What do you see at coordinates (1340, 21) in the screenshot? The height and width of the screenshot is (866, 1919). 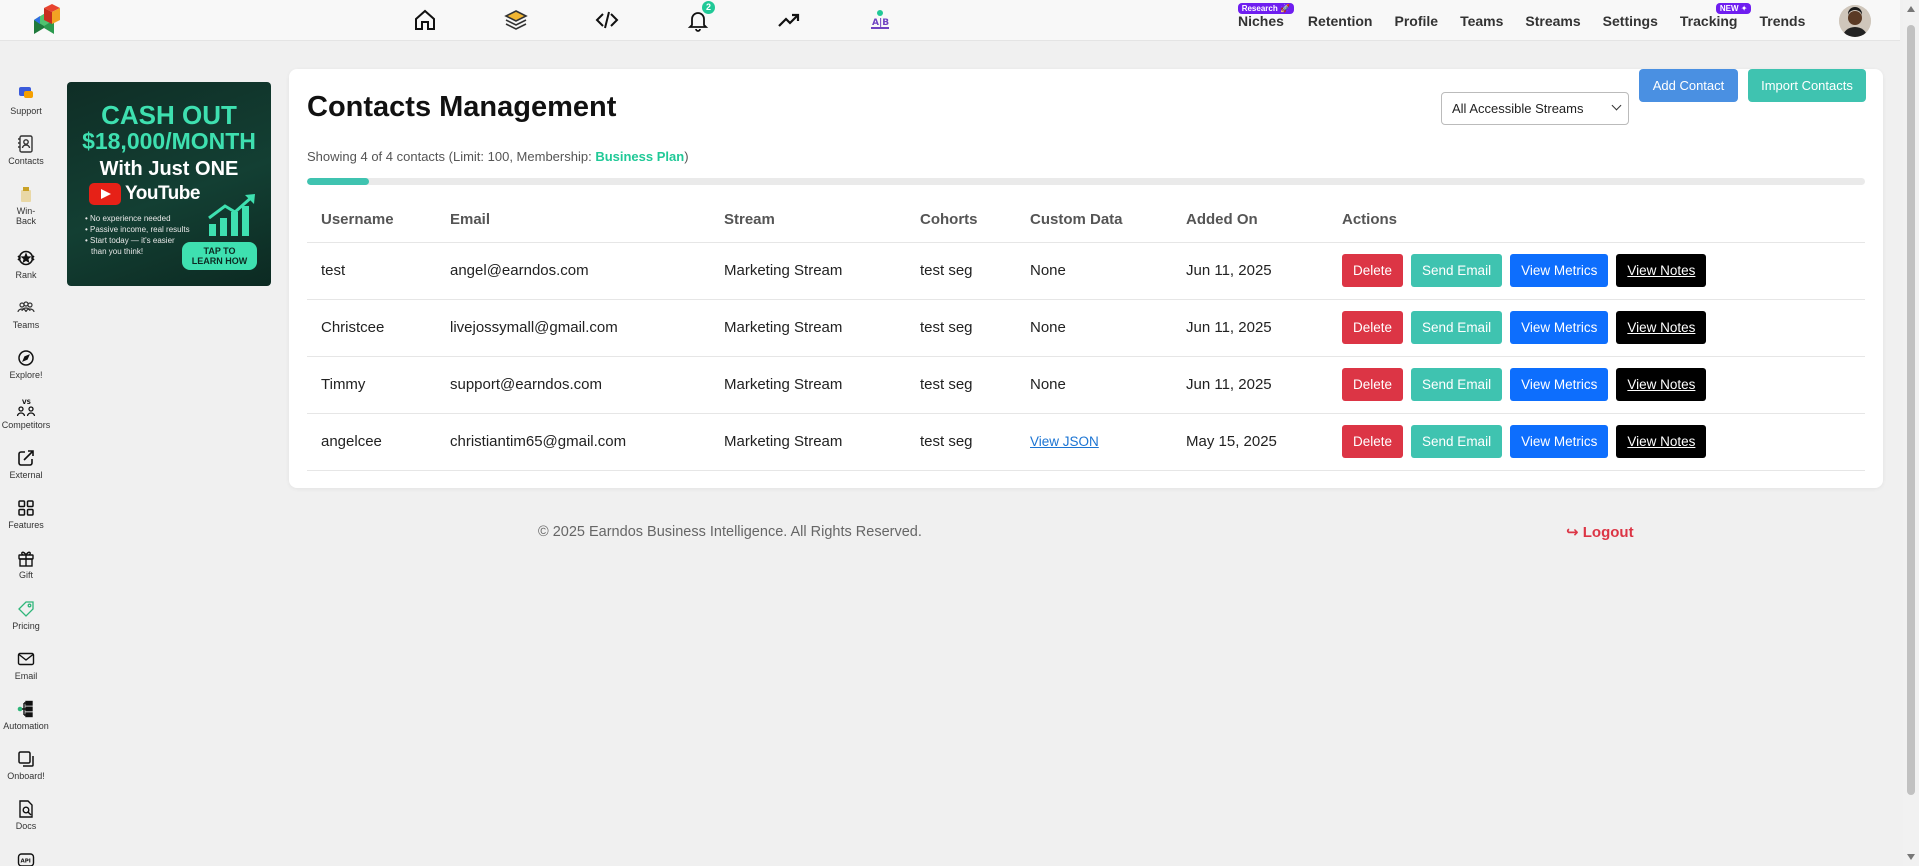 I see `nav-retention: Retention` at bounding box center [1340, 21].